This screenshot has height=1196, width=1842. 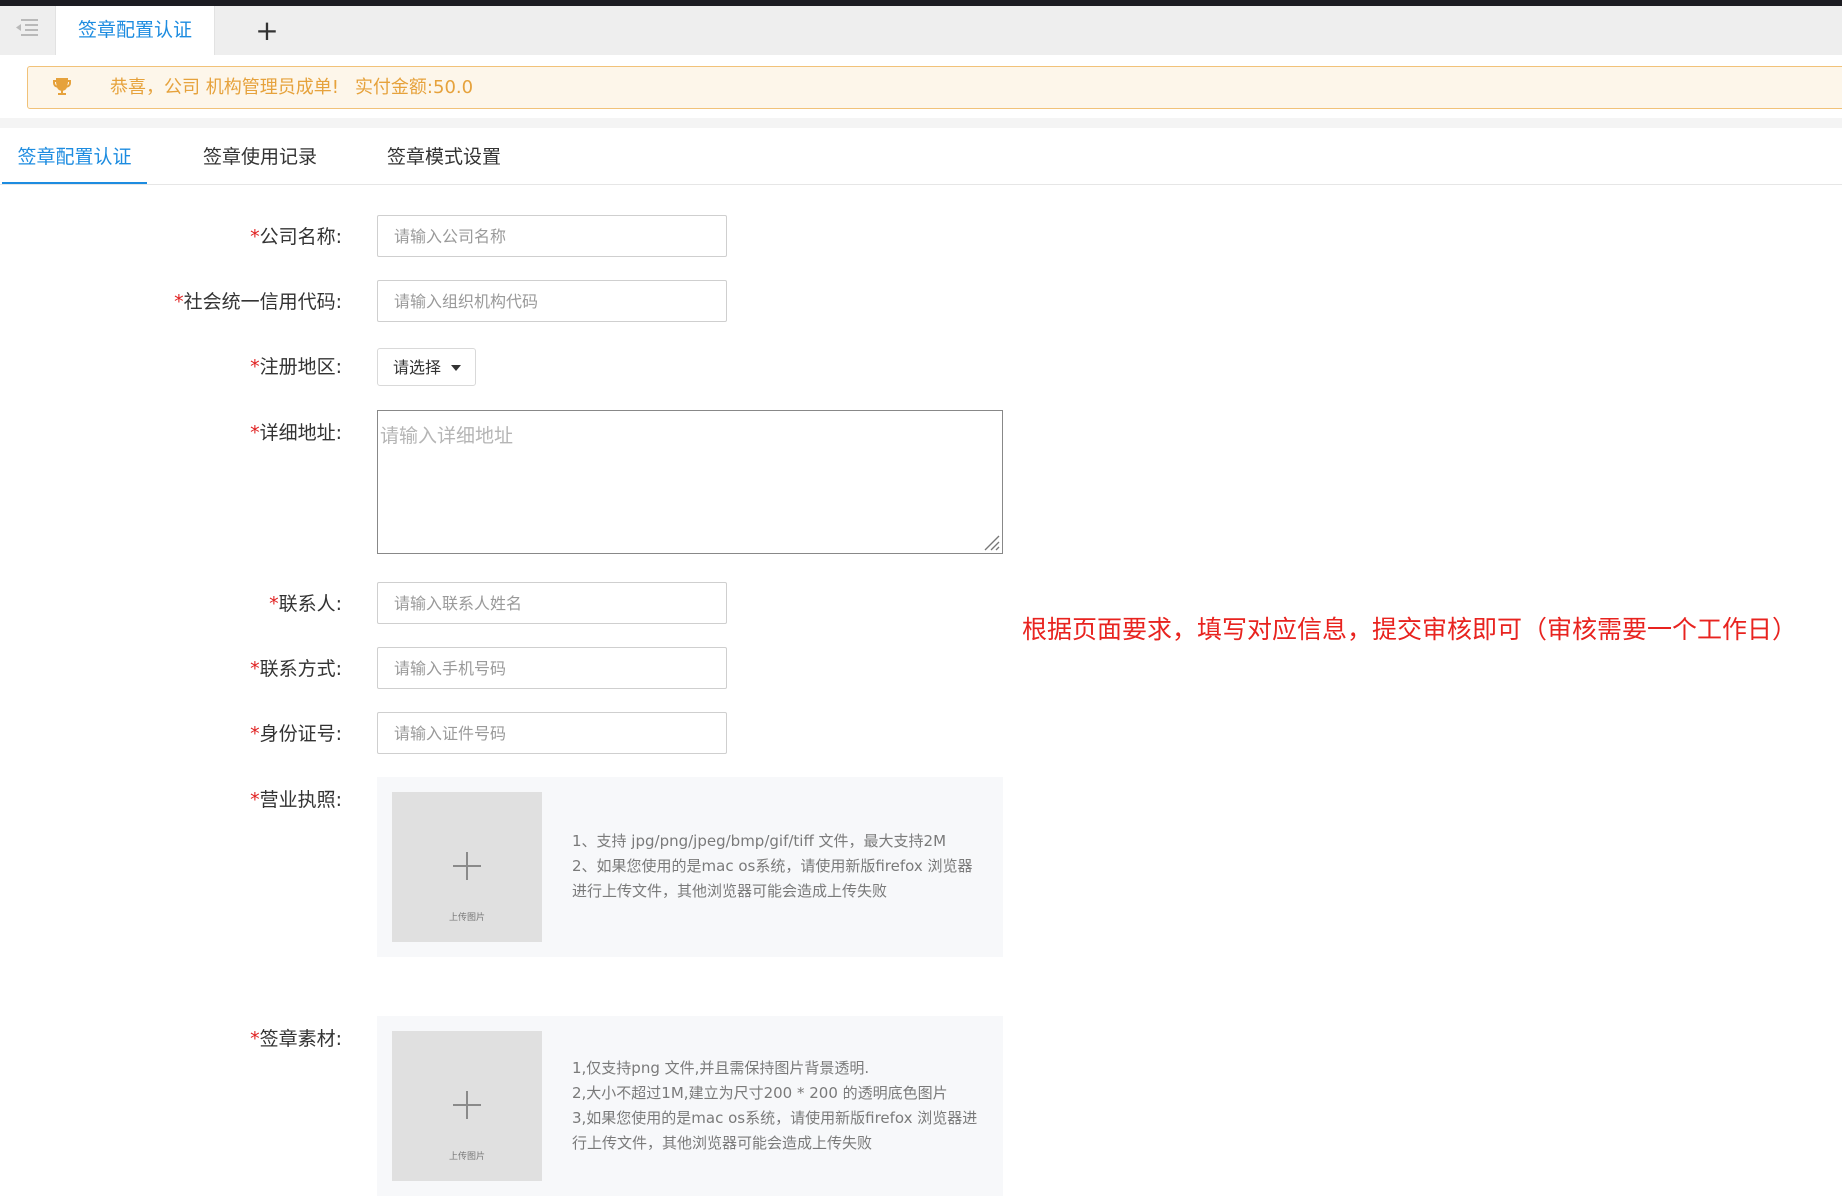 I want to click on contact-label: *联系人:, so click(x=305, y=604).